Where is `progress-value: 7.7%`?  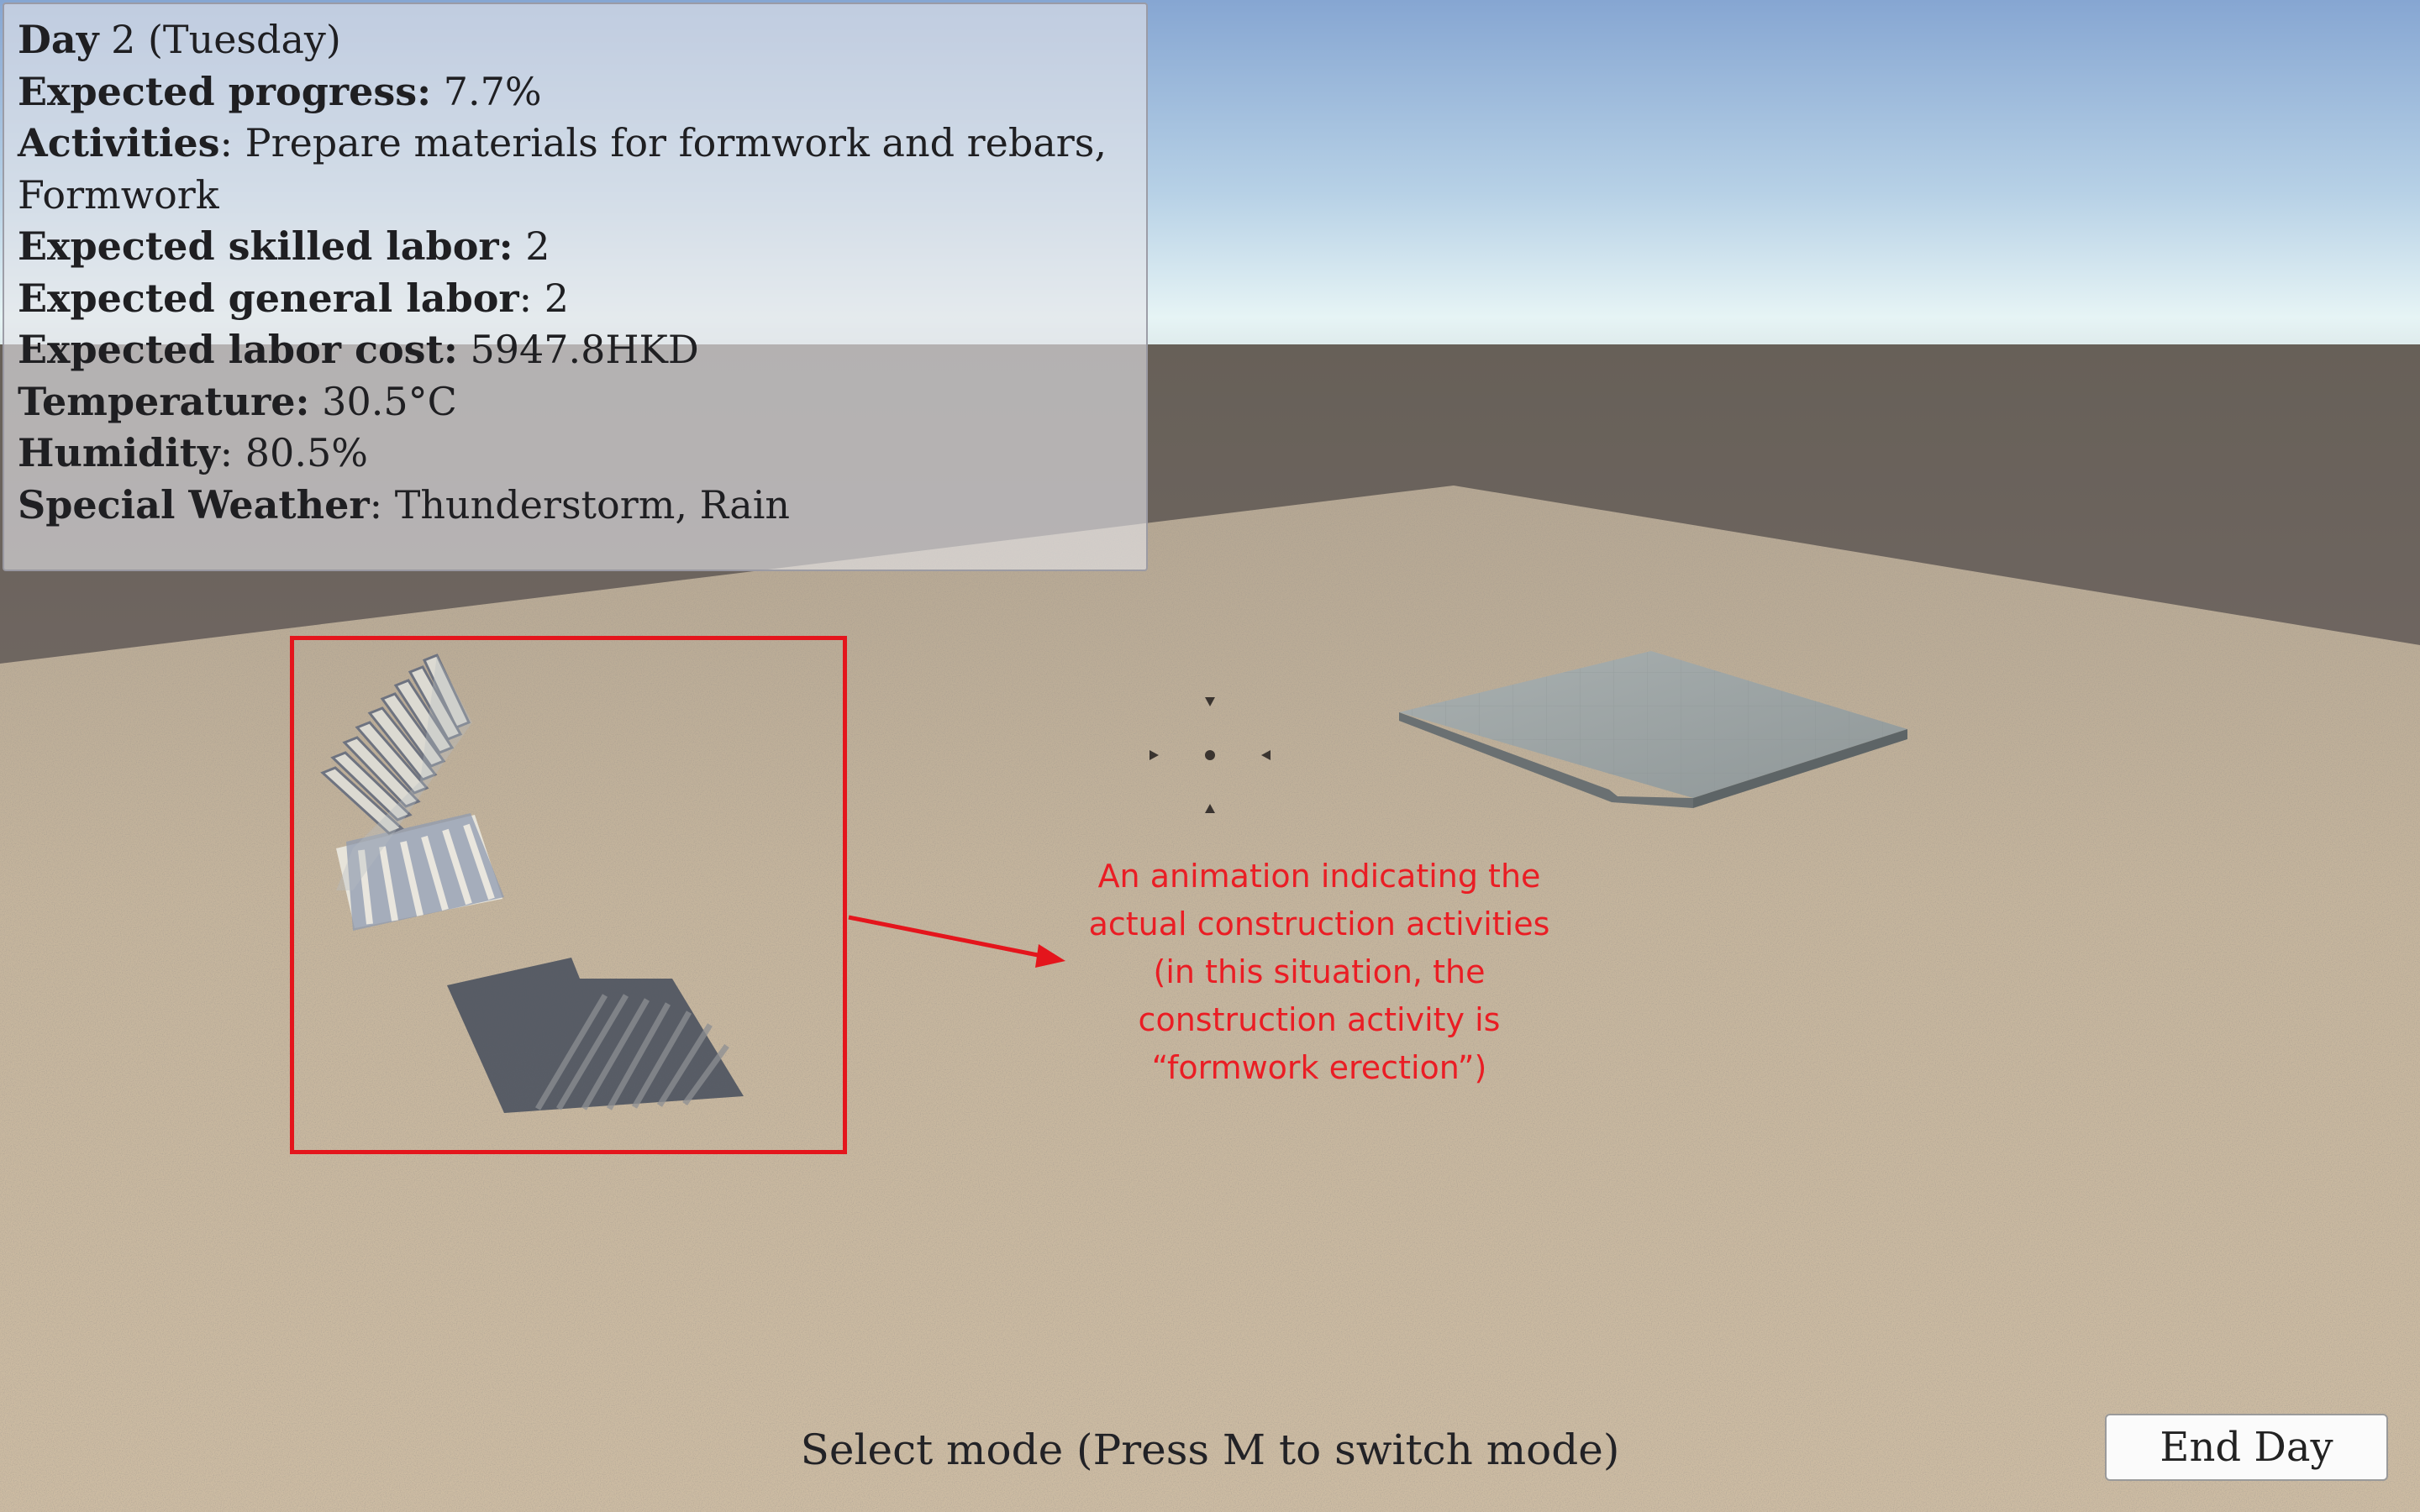 progress-value: 7.7% is located at coordinates (493, 91).